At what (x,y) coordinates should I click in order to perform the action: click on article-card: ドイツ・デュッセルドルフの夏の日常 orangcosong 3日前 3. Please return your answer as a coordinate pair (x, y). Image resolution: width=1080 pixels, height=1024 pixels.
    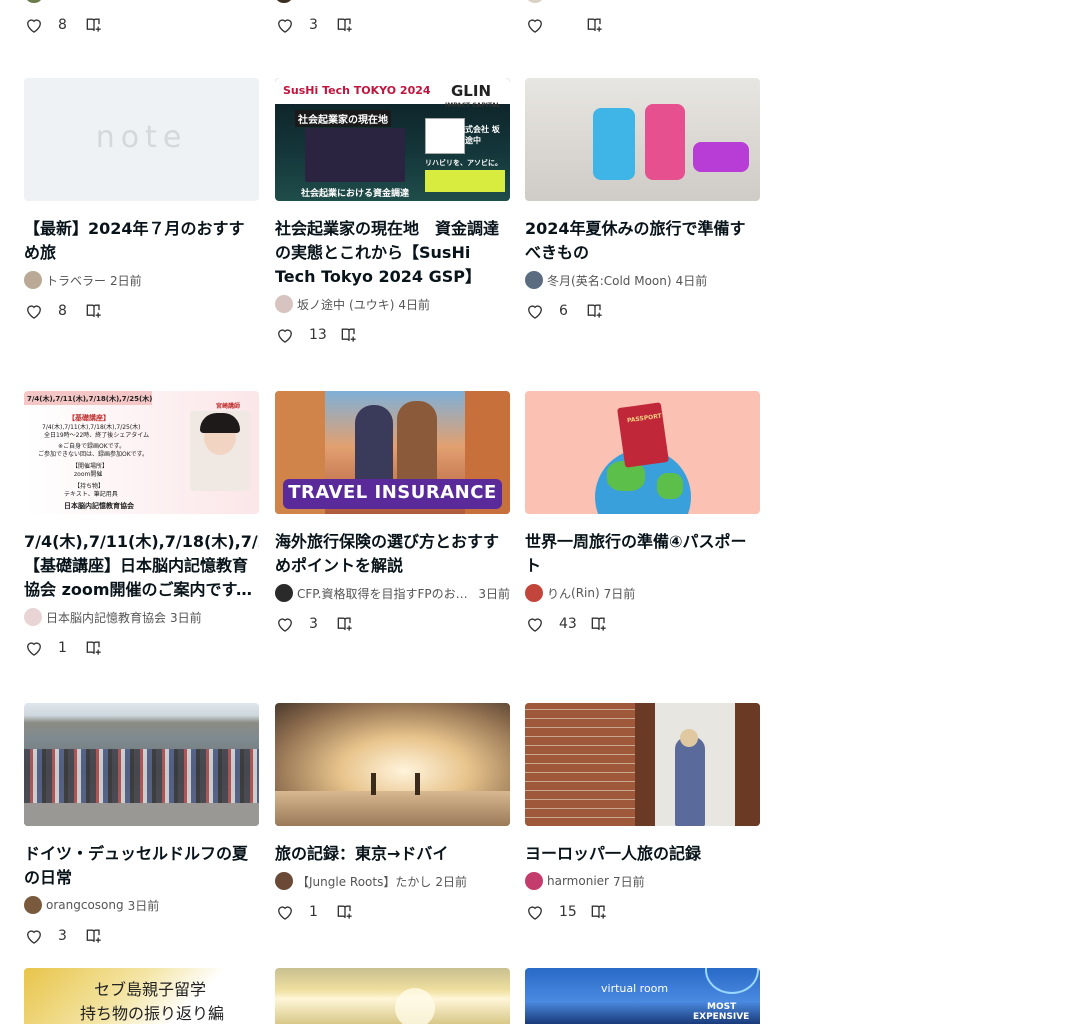
    Looking at the image, I should click on (141, 825).